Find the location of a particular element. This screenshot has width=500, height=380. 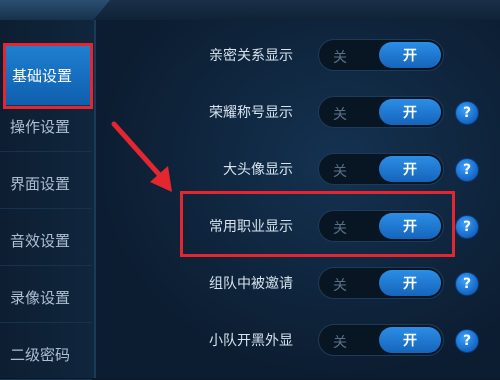

sidebar-item-label: 操作设置 is located at coordinates (40, 127).